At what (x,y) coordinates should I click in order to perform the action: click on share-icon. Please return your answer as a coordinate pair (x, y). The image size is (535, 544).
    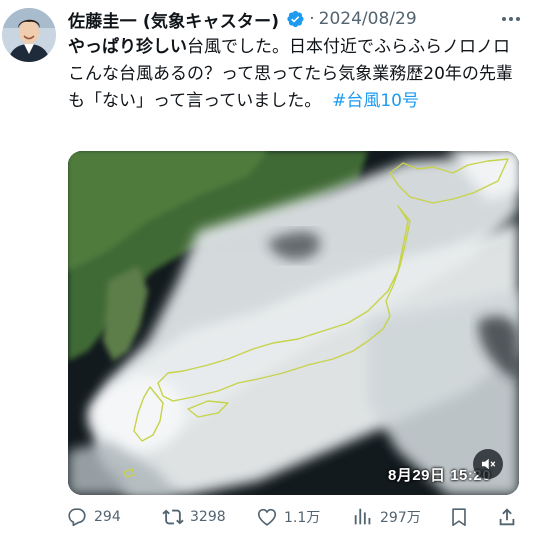
    Looking at the image, I should click on (507, 517).